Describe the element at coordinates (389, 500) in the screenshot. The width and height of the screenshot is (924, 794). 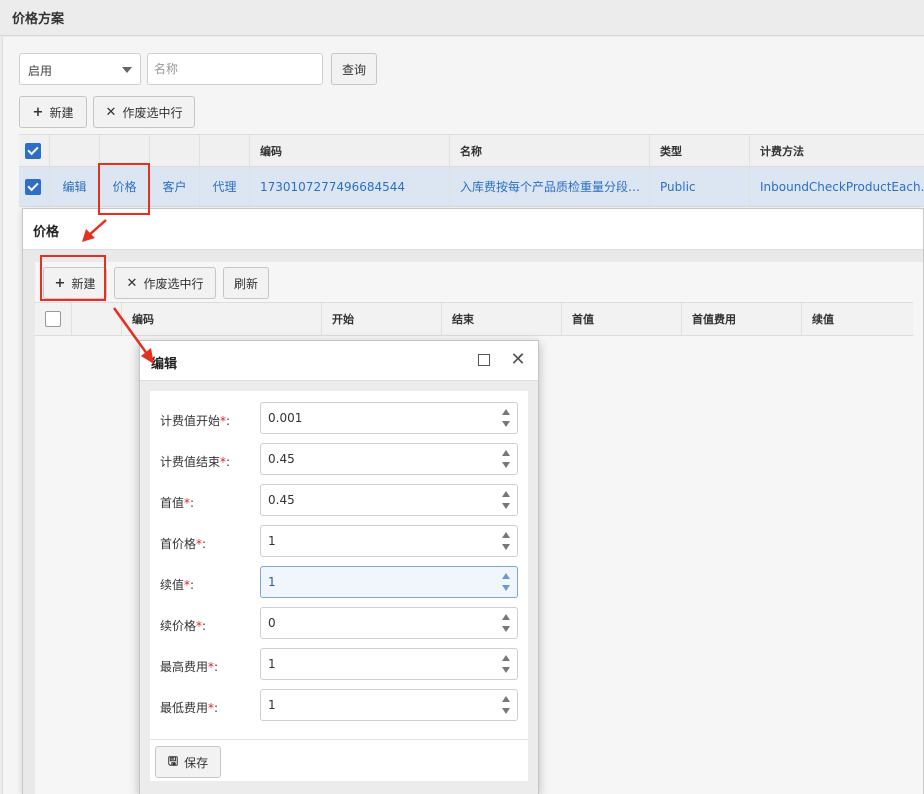
I see `first-value-input: 0.45` at that location.